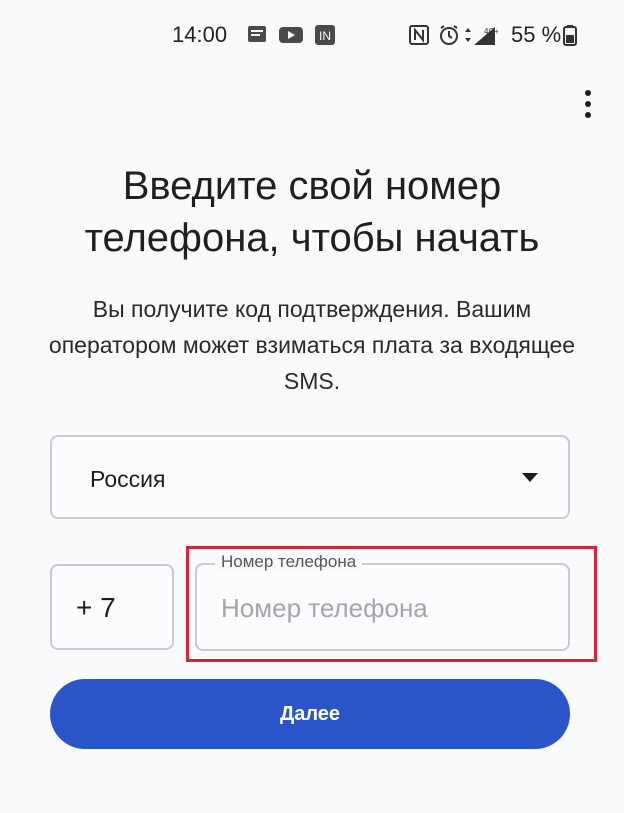  I want to click on linkedin-icon: IN, so click(325, 35).